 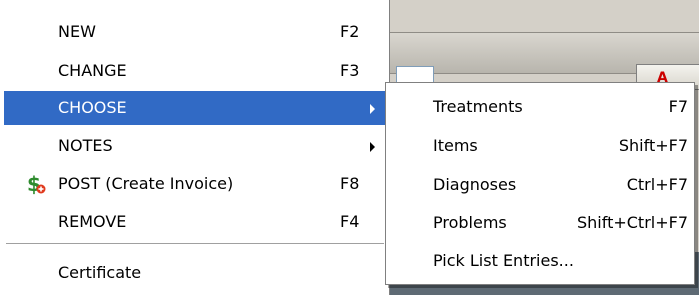 I want to click on menu-item-shortcut: F8, so click(x=350, y=183).